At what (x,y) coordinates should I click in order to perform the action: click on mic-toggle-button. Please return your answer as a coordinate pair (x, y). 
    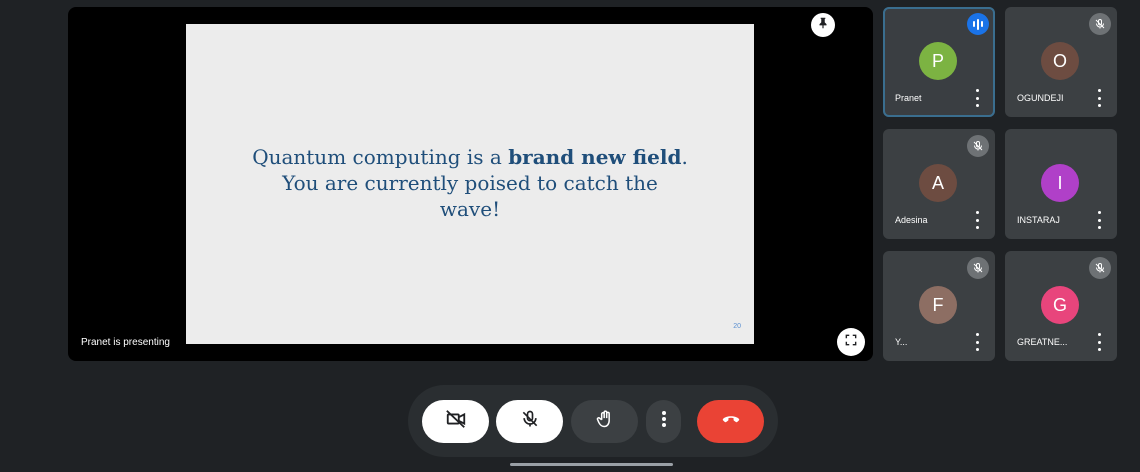
    Looking at the image, I should click on (529, 421).